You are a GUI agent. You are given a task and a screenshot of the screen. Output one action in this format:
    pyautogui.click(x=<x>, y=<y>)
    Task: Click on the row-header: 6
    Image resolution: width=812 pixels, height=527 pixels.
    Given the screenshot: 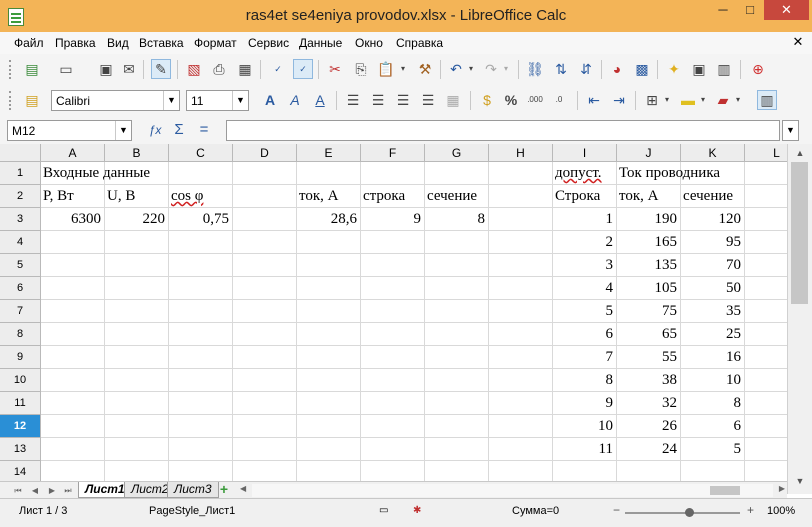 What is the action you would take?
    pyautogui.click(x=20, y=288)
    